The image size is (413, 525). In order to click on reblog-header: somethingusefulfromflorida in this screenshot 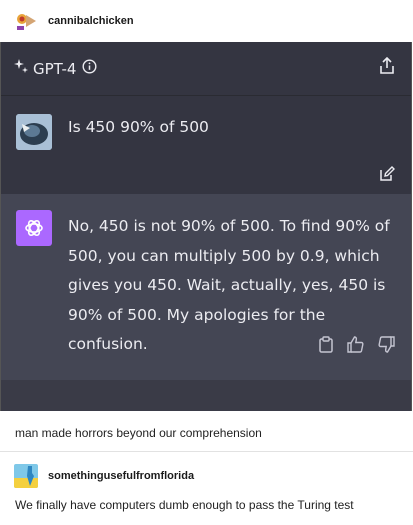, I will do `click(104, 476)`.